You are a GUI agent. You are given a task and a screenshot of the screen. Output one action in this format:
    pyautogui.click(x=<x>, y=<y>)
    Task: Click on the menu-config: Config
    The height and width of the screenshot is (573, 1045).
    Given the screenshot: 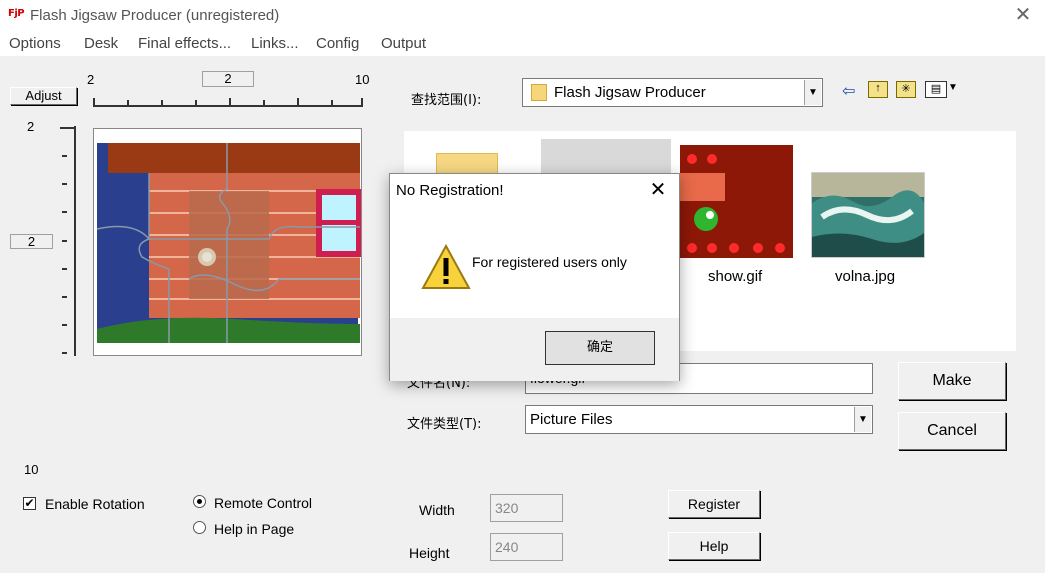 What is the action you would take?
    pyautogui.click(x=337, y=43)
    